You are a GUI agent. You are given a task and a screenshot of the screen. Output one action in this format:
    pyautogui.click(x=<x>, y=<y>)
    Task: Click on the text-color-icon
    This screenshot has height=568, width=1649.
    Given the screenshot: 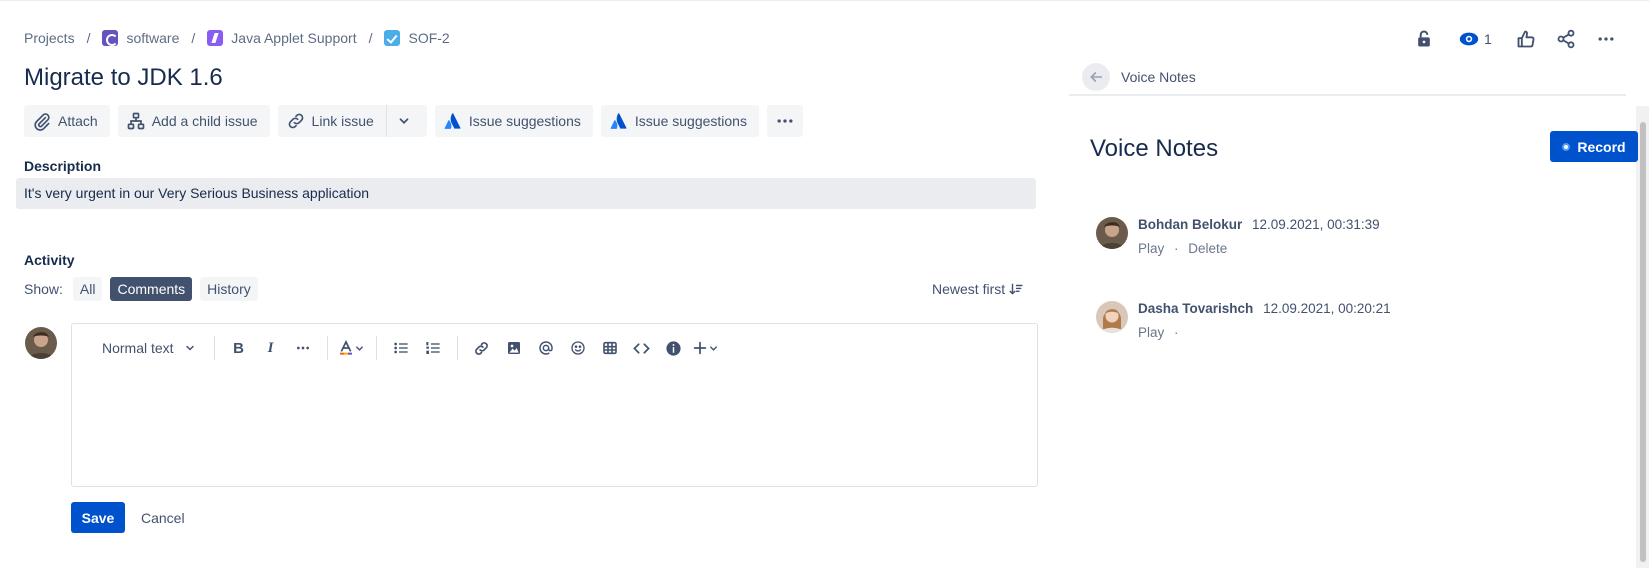 What is the action you would take?
    pyautogui.click(x=346, y=347)
    